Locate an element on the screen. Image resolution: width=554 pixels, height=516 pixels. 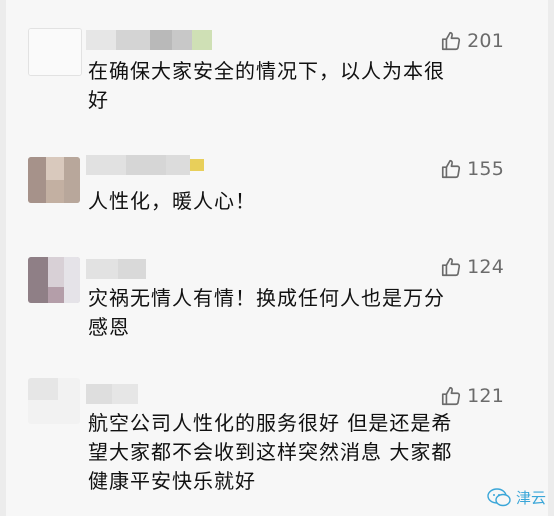
watermark: 津云 is located at coordinates (516, 497).